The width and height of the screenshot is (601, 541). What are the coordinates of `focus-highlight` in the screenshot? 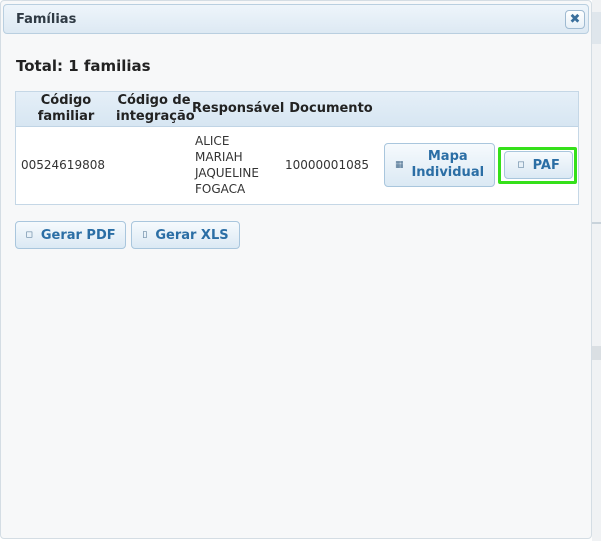 It's located at (537, 165).